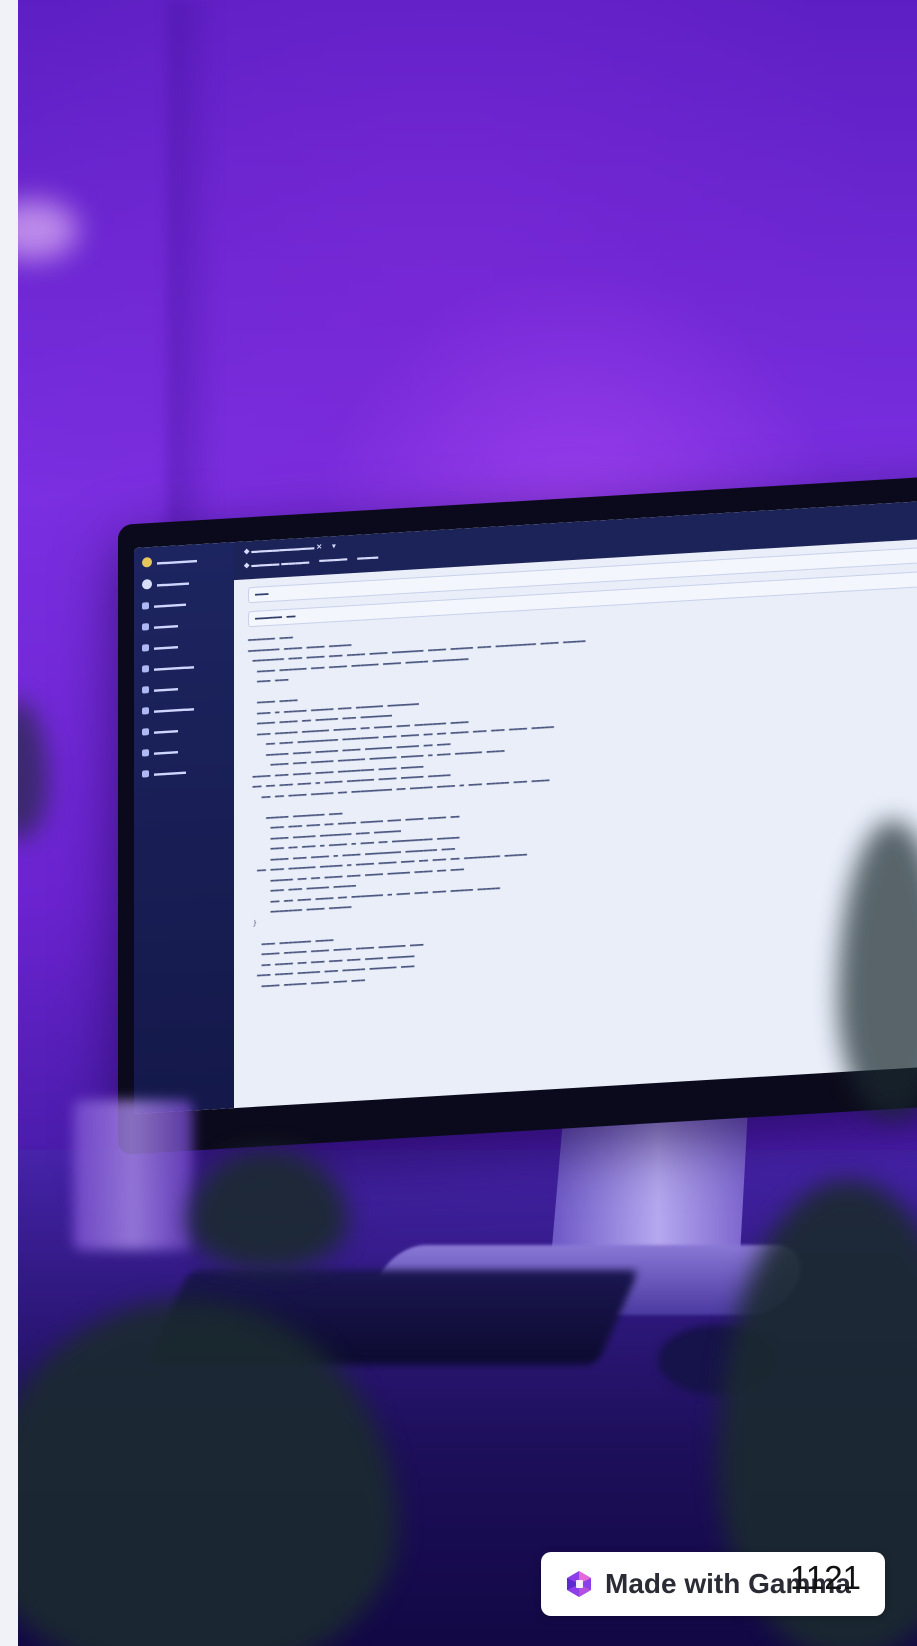 The width and height of the screenshot is (917, 1646). What do you see at coordinates (825, 1577) in the screenshot?
I see `page-number: 1121` at bounding box center [825, 1577].